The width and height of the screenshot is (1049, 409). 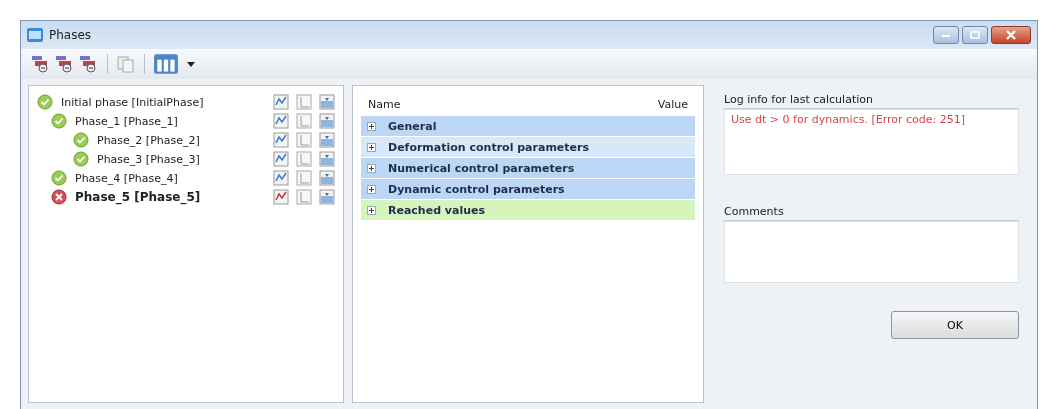 I want to click on maximize-button, so click(x=975, y=35).